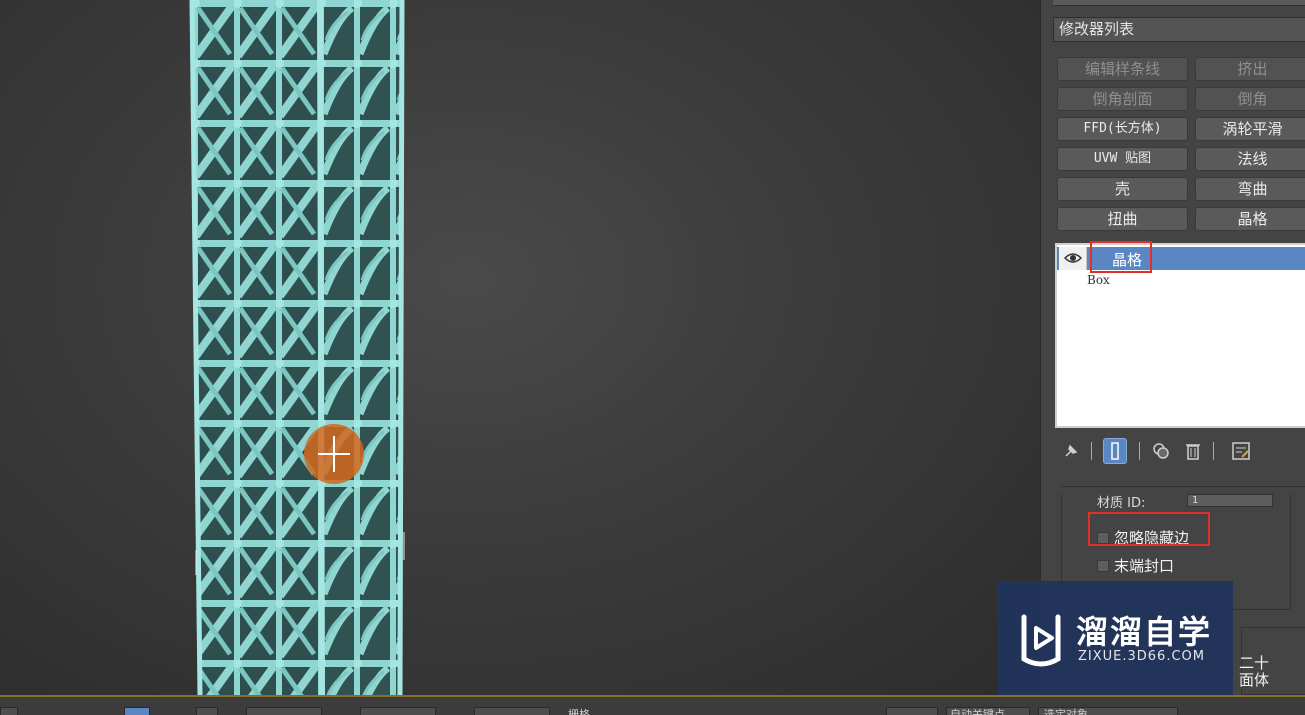  What do you see at coordinates (1241, 451) in the screenshot?
I see `configure-modifier-sets-icon` at bounding box center [1241, 451].